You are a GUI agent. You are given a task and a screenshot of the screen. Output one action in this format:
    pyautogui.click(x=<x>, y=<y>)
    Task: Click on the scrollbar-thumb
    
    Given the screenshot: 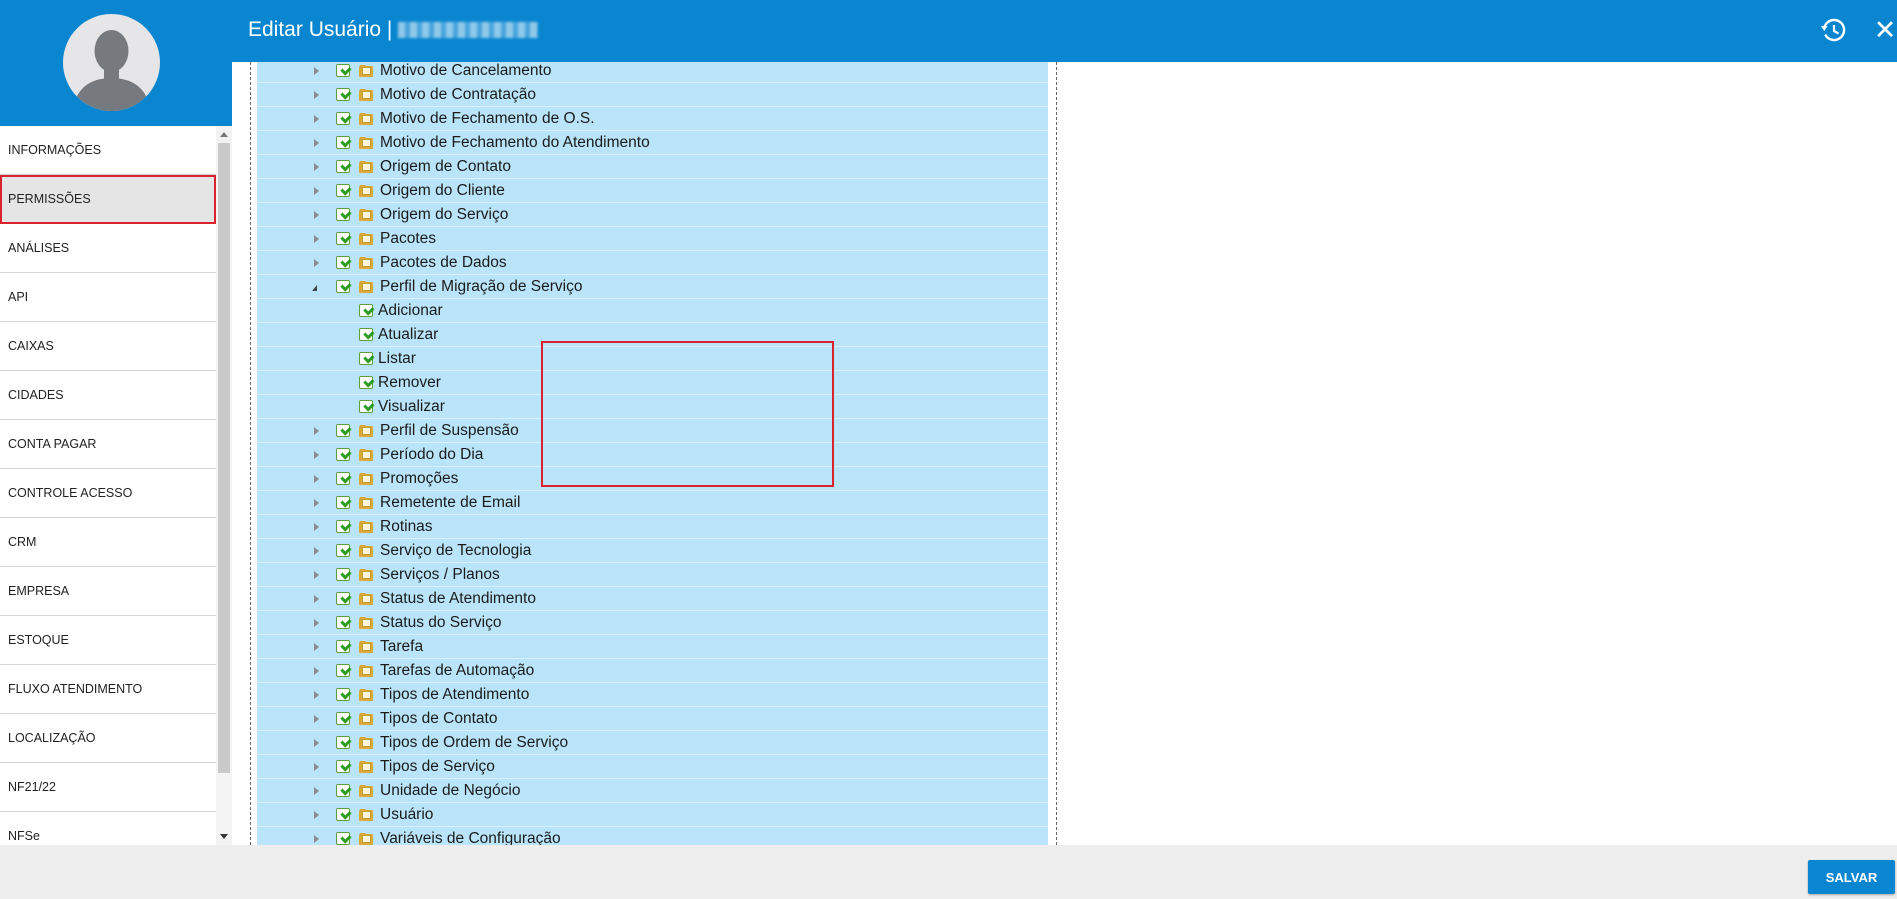 What is the action you would take?
    pyautogui.click(x=224, y=458)
    